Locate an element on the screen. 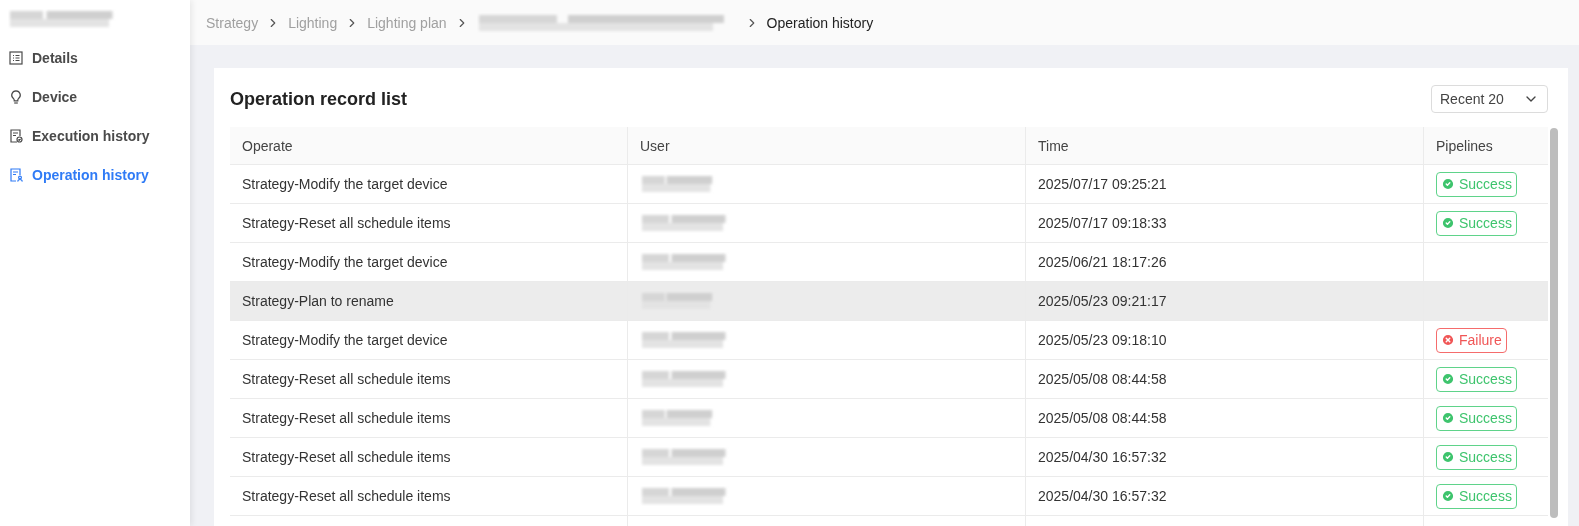 The width and height of the screenshot is (1579, 526). table-cell-text: 2025/05/23 09:18:10 is located at coordinates (1102, 340).